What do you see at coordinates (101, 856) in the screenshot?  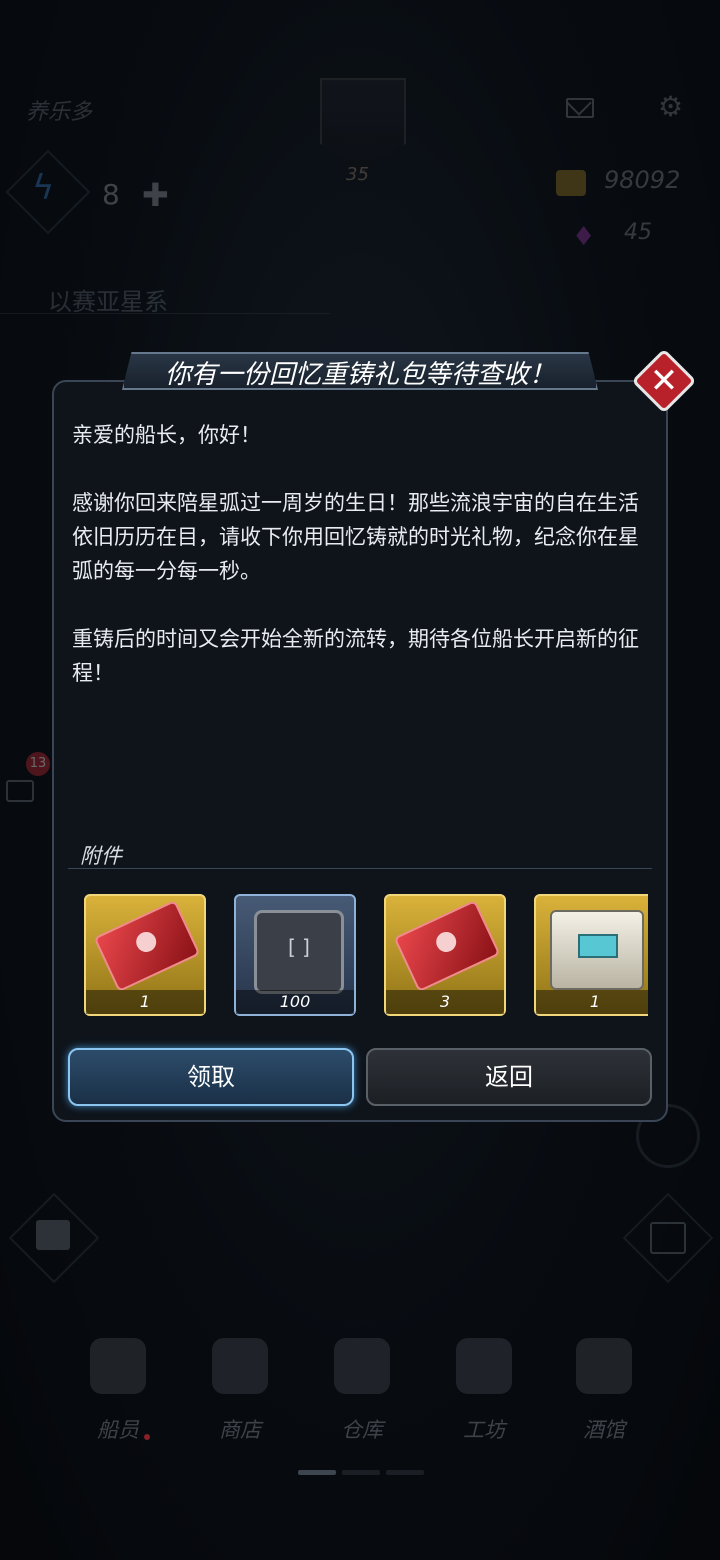 I see `attachments-label: 附件` at bounding box center [101, 856].